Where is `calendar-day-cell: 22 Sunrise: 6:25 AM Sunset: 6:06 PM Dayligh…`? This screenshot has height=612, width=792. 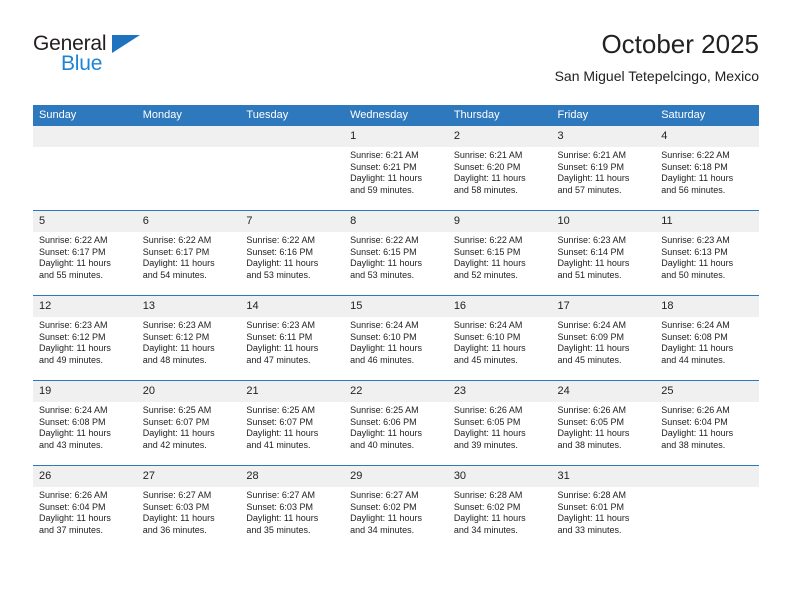
calendar-day-cell: 22 Sunrise: 6:25 AM Sunset: 6:06 PM Dayligh… is located at coordinates (396, 423).